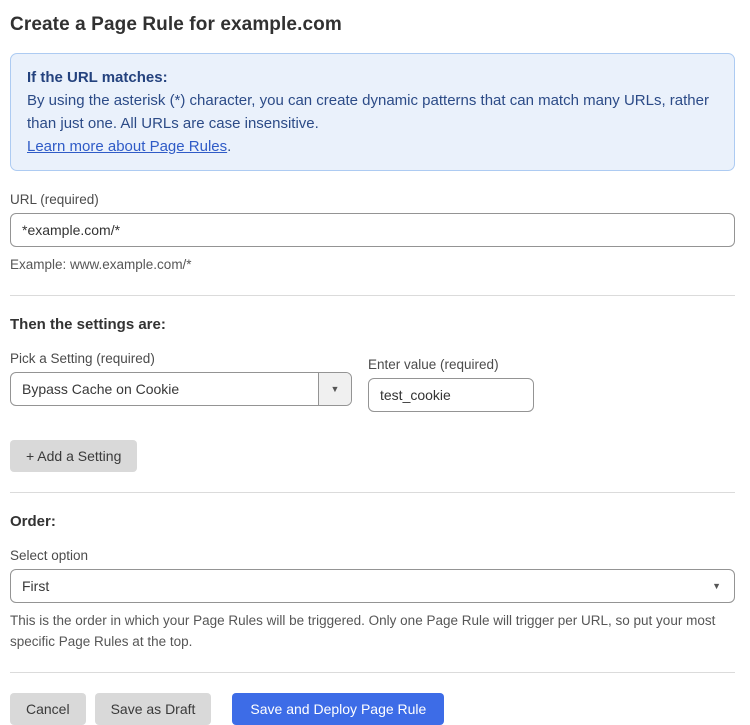 The width and height of the screenshot is (750, 725). Describe the element at coordinates (723, 585) in the screenshot. I see `order-select-caret: ▼` at that location.